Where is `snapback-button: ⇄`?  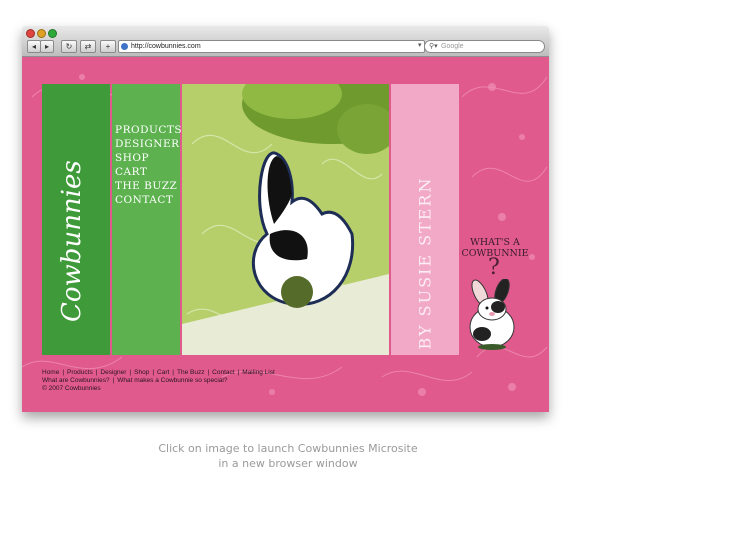
snapback-button: ⇄ is located at coordinates (88, 46).